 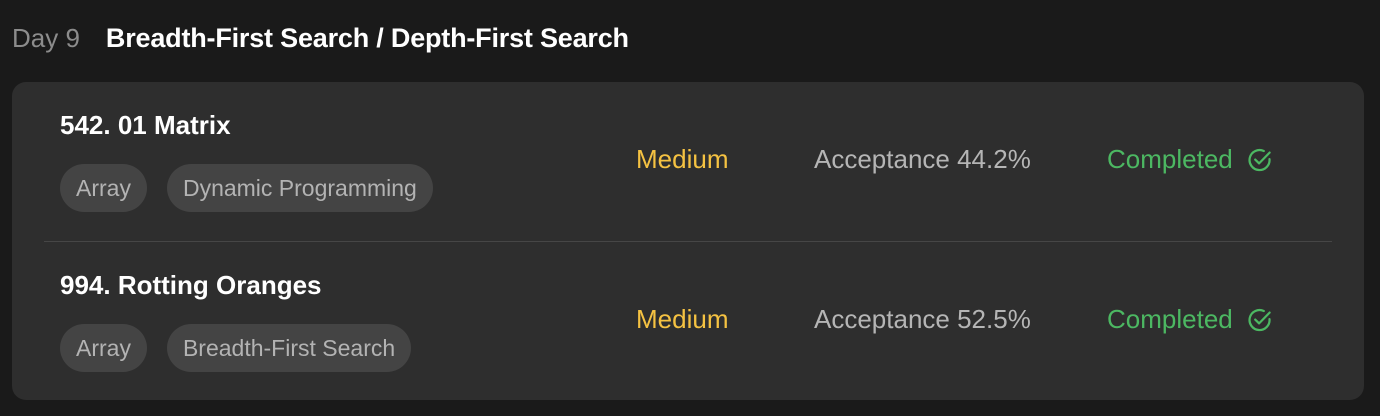 I want to click on tag-chip: Breadth-First Search, so click(x=289, y=348).